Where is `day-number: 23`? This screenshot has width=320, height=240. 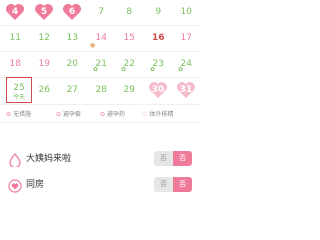
day-number: 23 is located at coordinates (158, 64).